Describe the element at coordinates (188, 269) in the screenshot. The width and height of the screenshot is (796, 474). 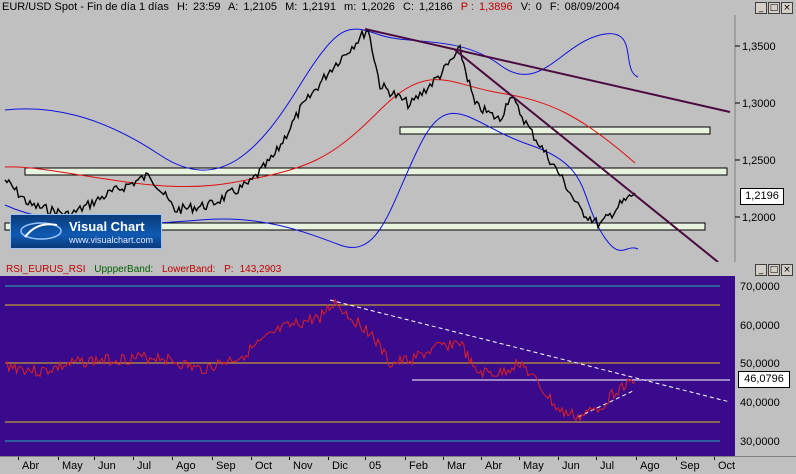
I see `lower-band-label: LowerBand:` at that location.